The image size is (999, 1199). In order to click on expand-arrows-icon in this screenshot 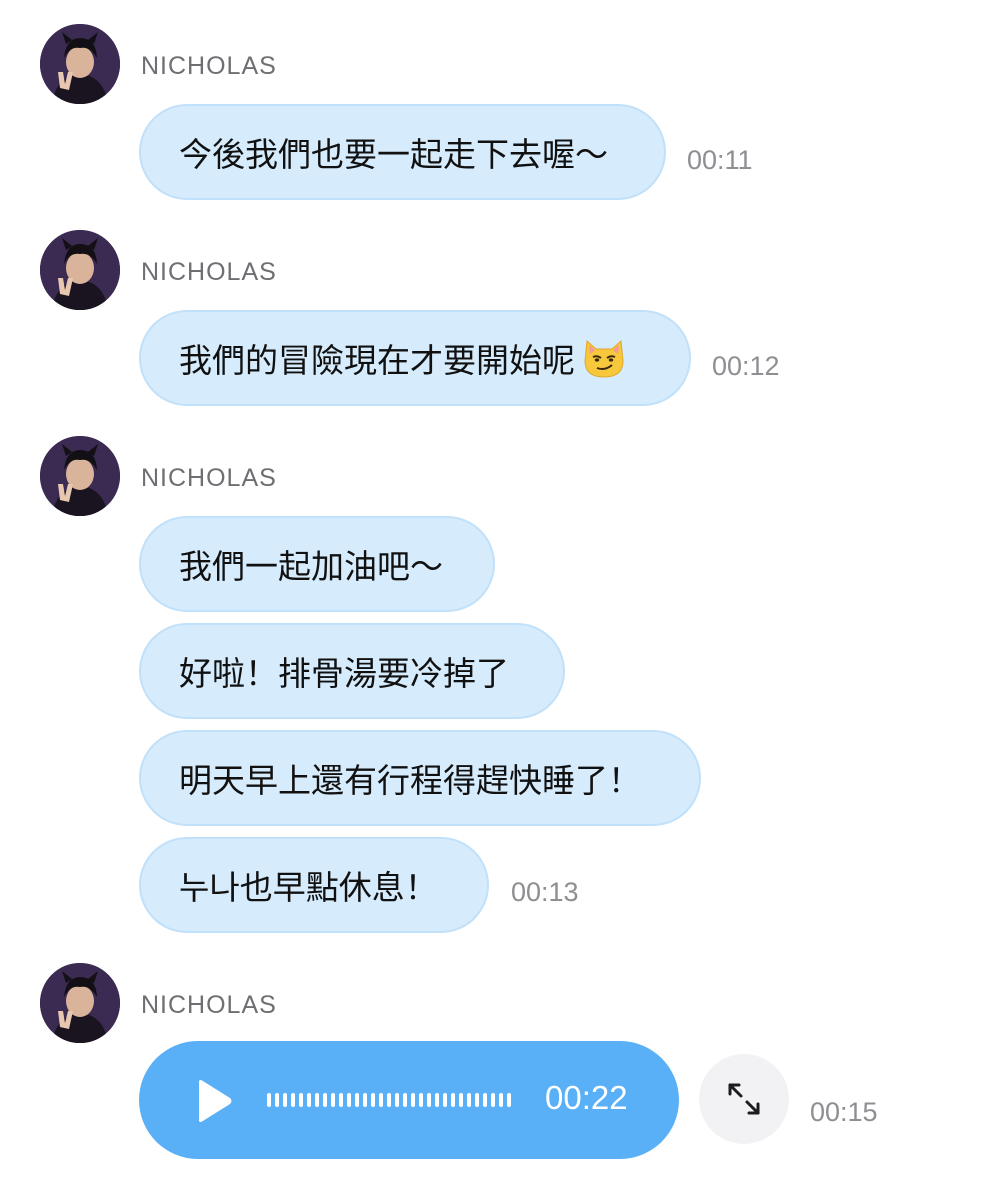, I will do `click(744, 1099)`.